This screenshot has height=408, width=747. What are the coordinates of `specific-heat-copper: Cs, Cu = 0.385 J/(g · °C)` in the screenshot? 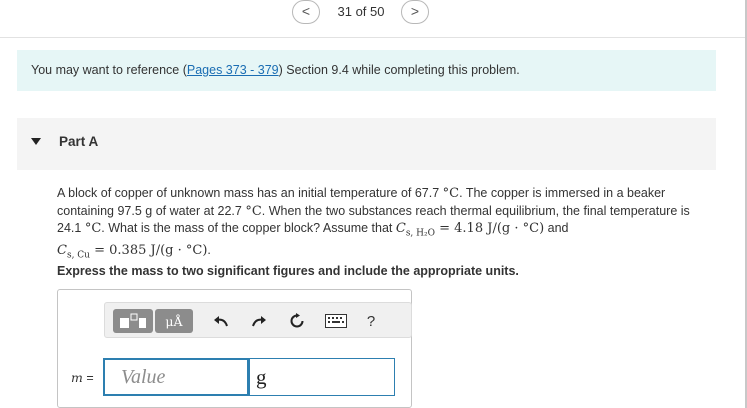 It's located at (132, 252).